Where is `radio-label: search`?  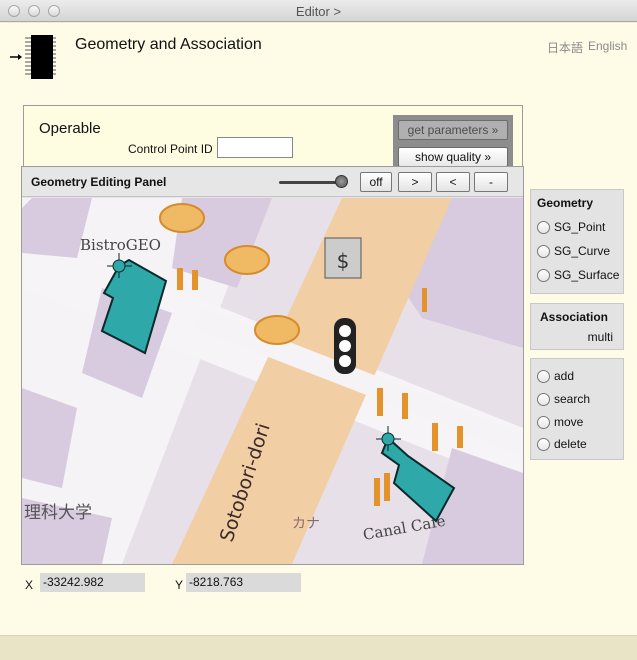
radio-label: search is located at coordinates (572, 399).